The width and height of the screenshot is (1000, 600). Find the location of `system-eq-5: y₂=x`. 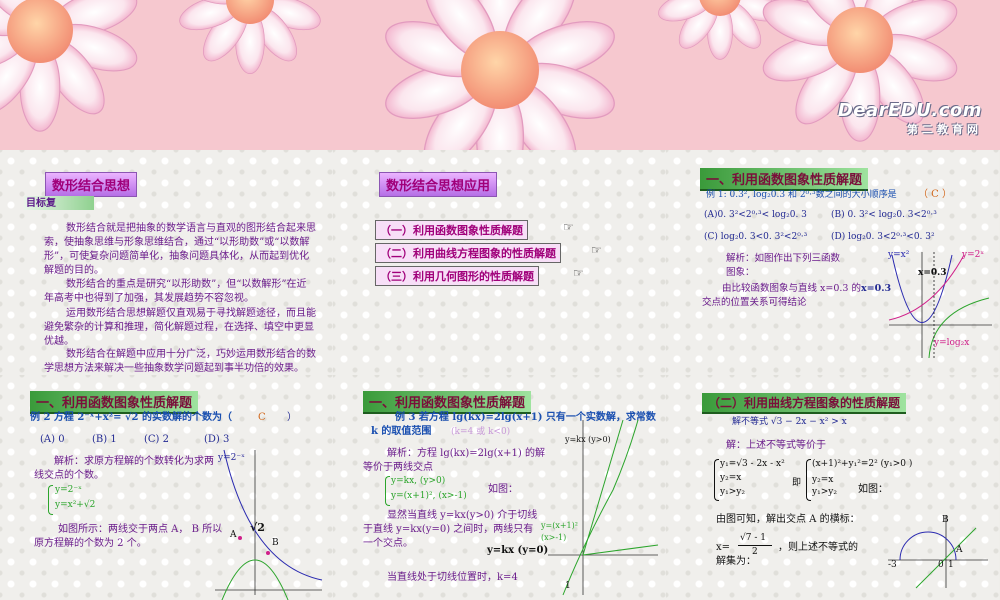

system-eq-5: y₂=x is located at coordinates (823, 480).